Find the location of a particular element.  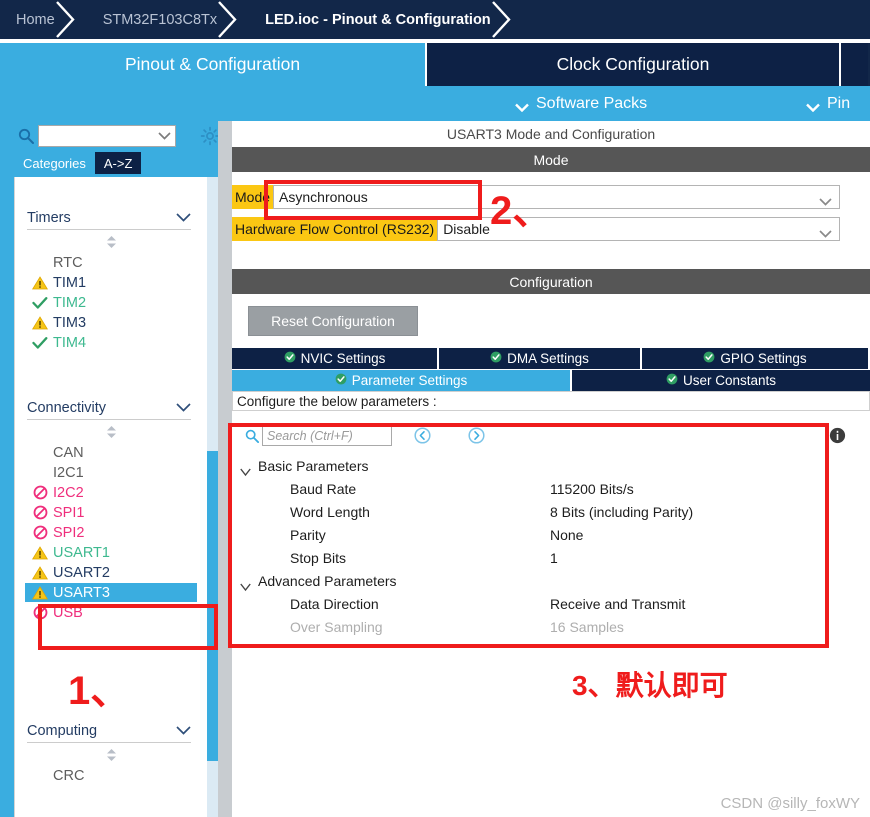

panel-title: USART3 Mode and Configuration is located at coordinates (551, 134).